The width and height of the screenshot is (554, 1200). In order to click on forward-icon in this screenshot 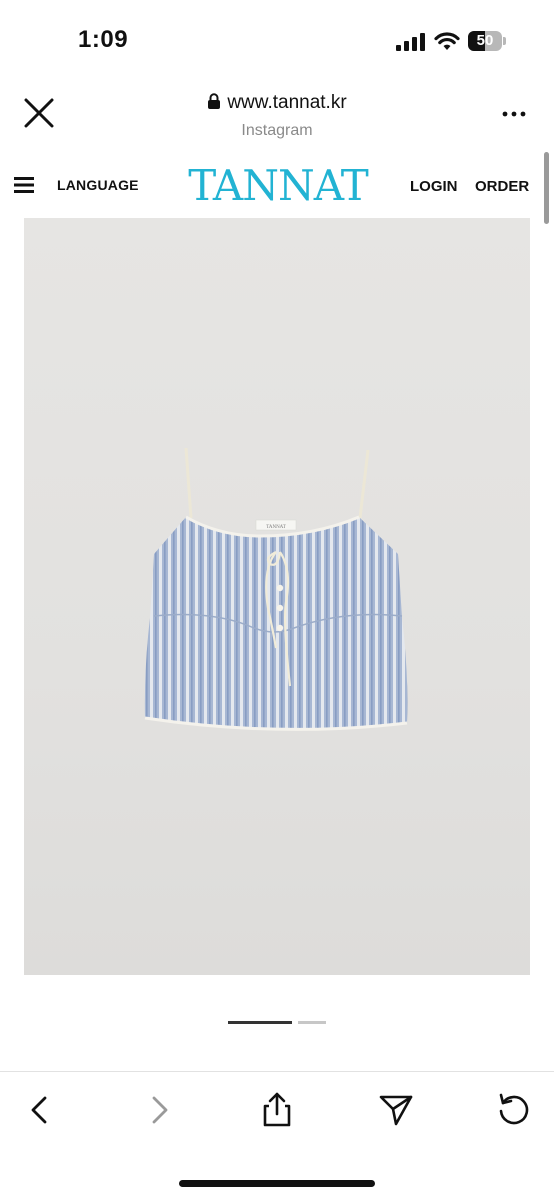, I will do `click(159, 1110)`.